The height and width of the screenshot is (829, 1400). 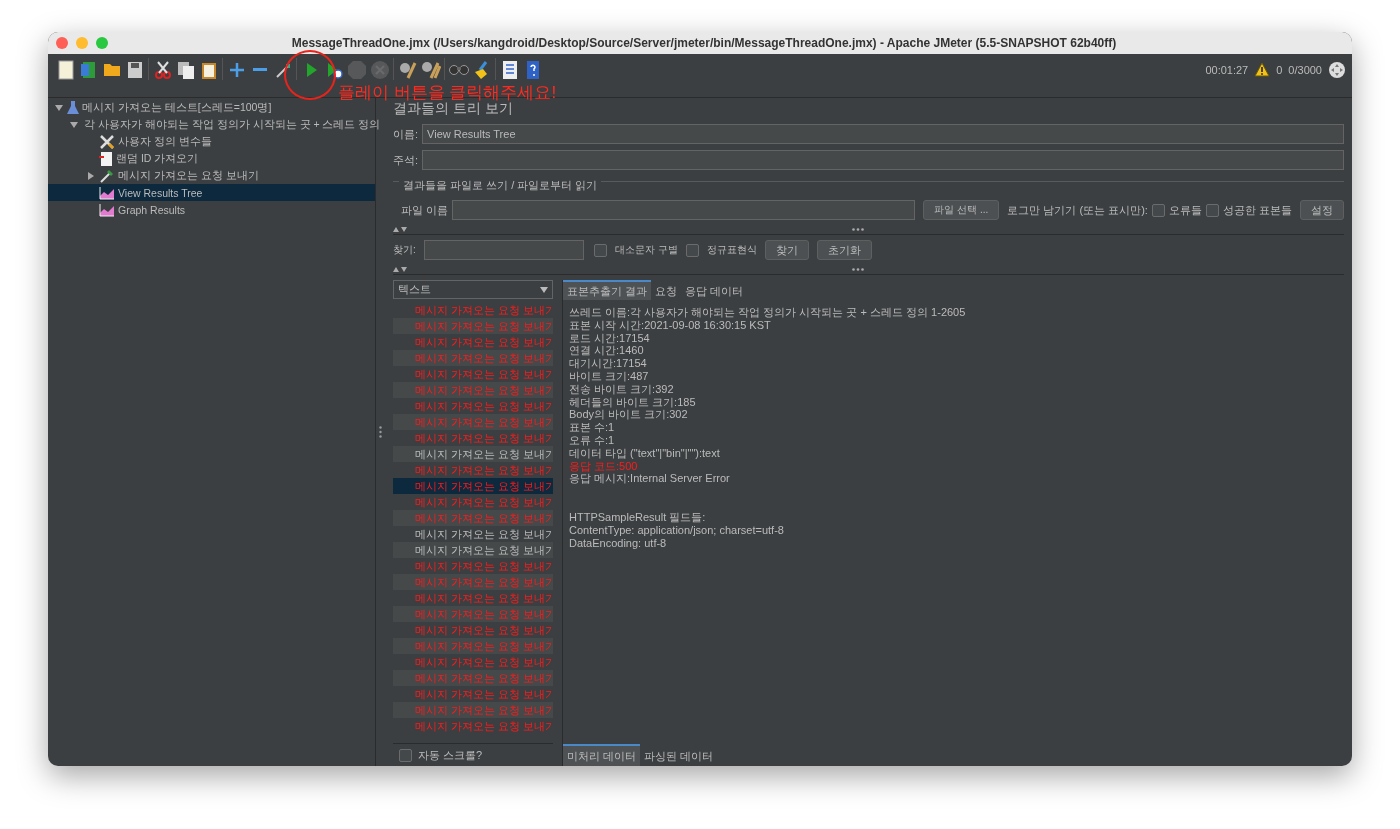 What do you see at coordinates (452, 109) in the screenshot?
I see `panel-title: 결과들의 트리 보기` at bounding box center [452, 109].